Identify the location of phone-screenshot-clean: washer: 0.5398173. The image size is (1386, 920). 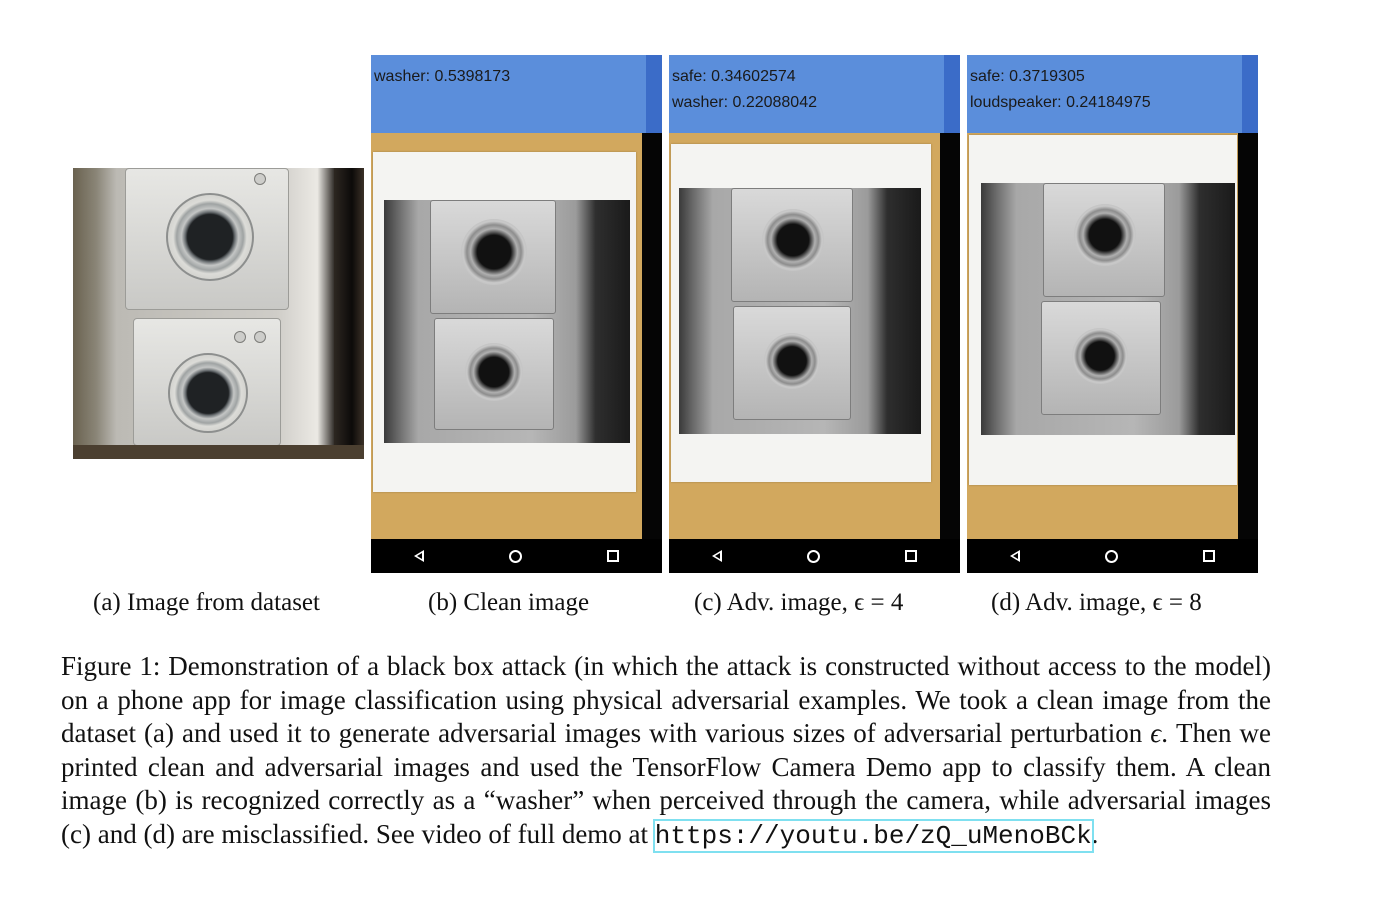
(516, 314).